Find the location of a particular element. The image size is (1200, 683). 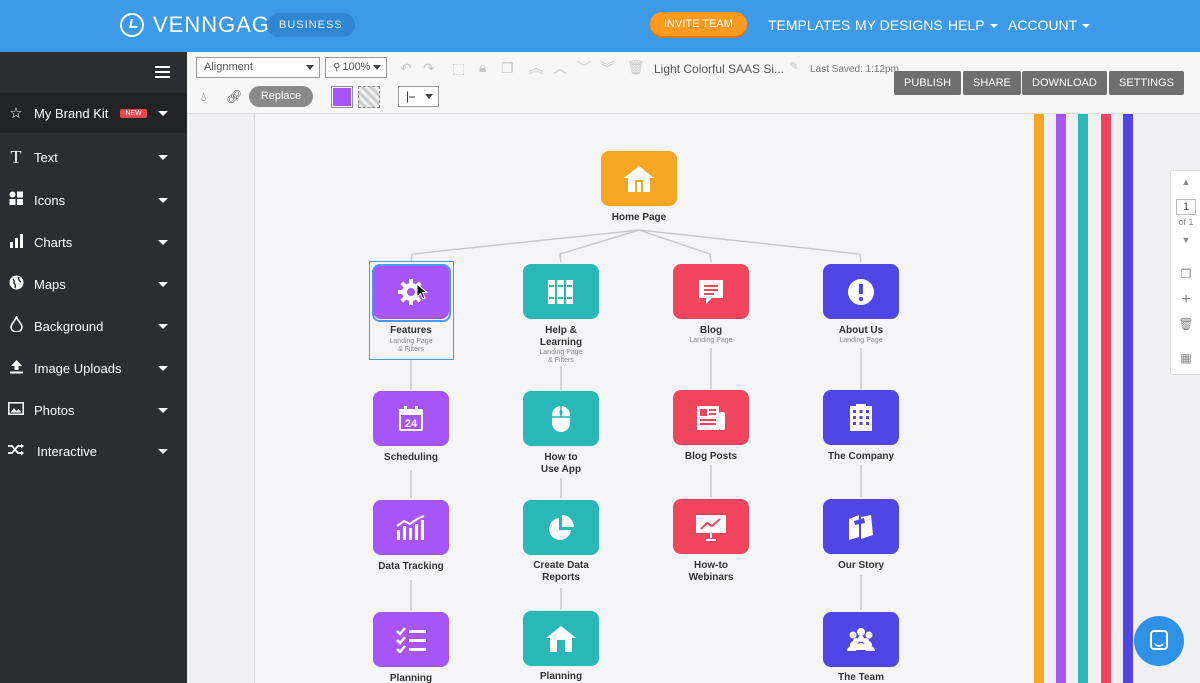

delete-page-icon: 🗑︎ is located at coordinates (1185, 324).